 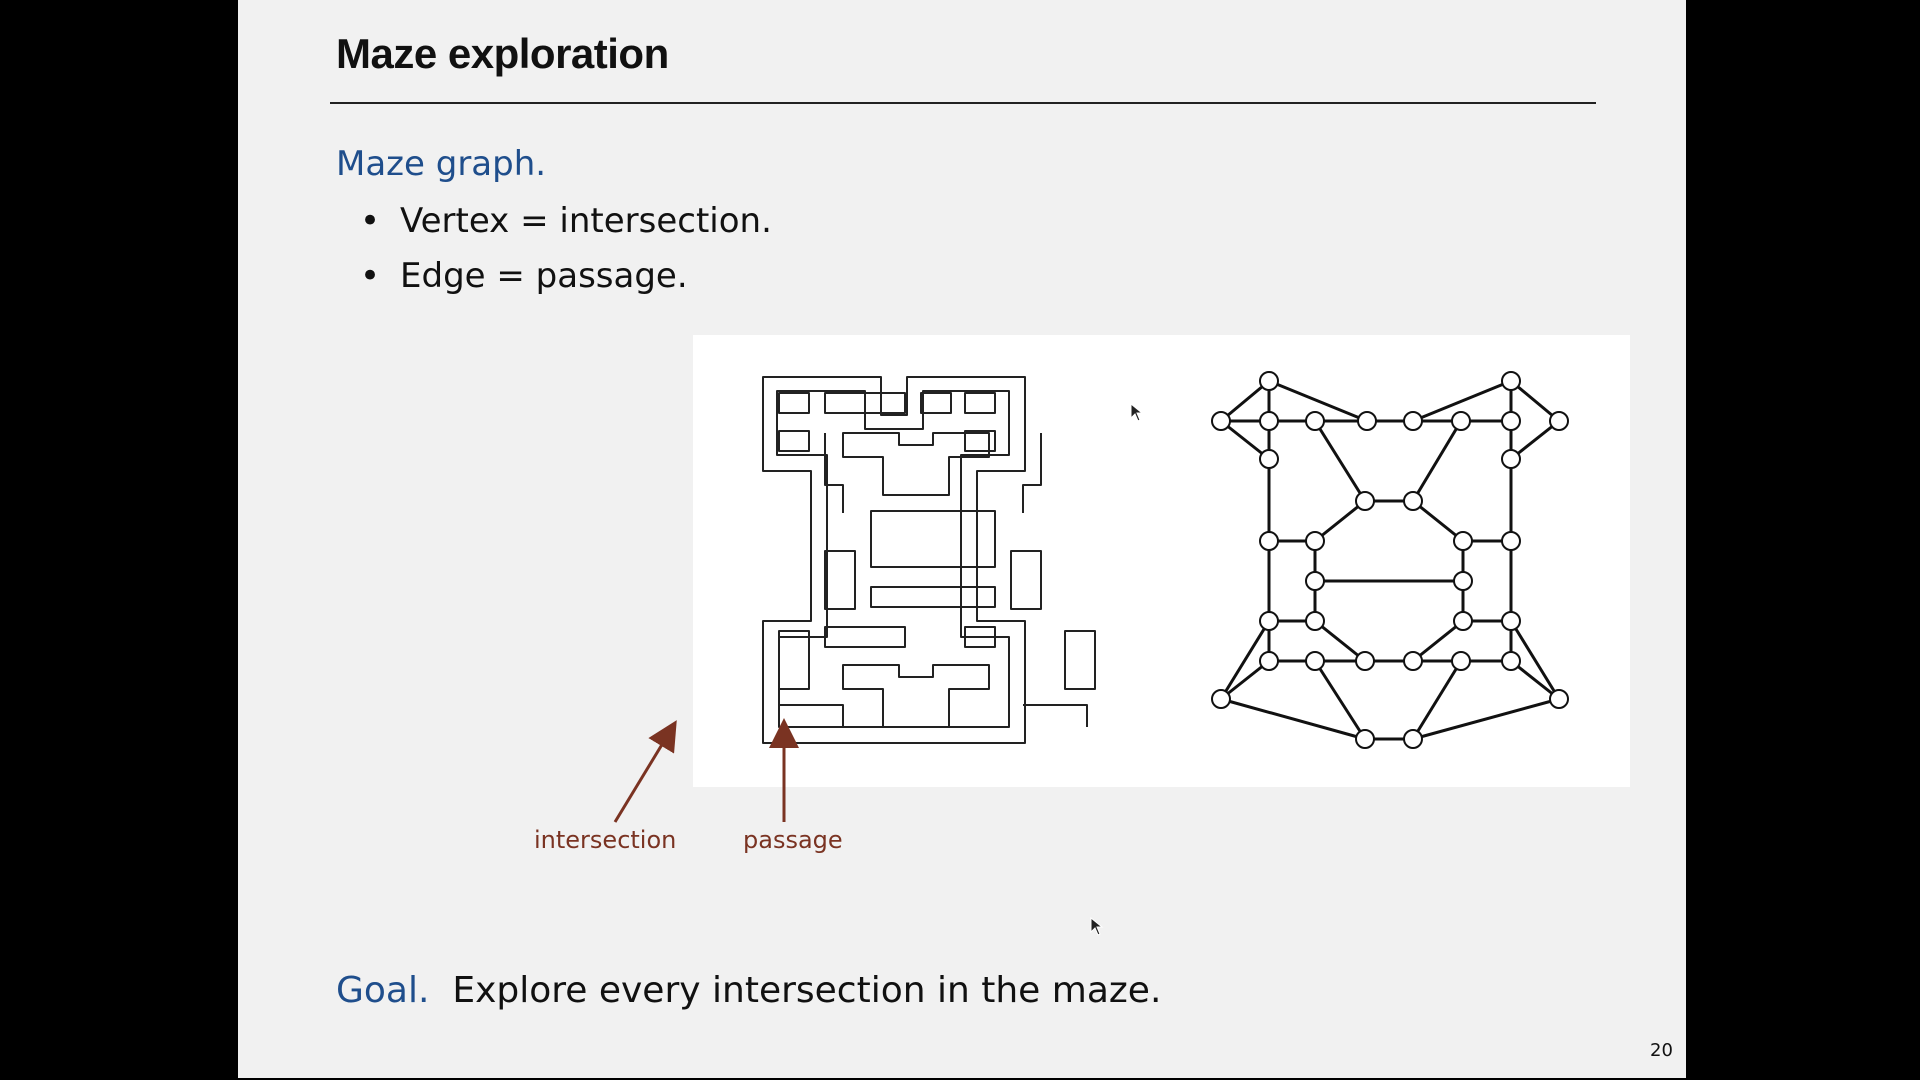 What do you see at coordinates (706, 770) in the screenshot?
I see `callout-arrows` at bounding box center [706, 770].